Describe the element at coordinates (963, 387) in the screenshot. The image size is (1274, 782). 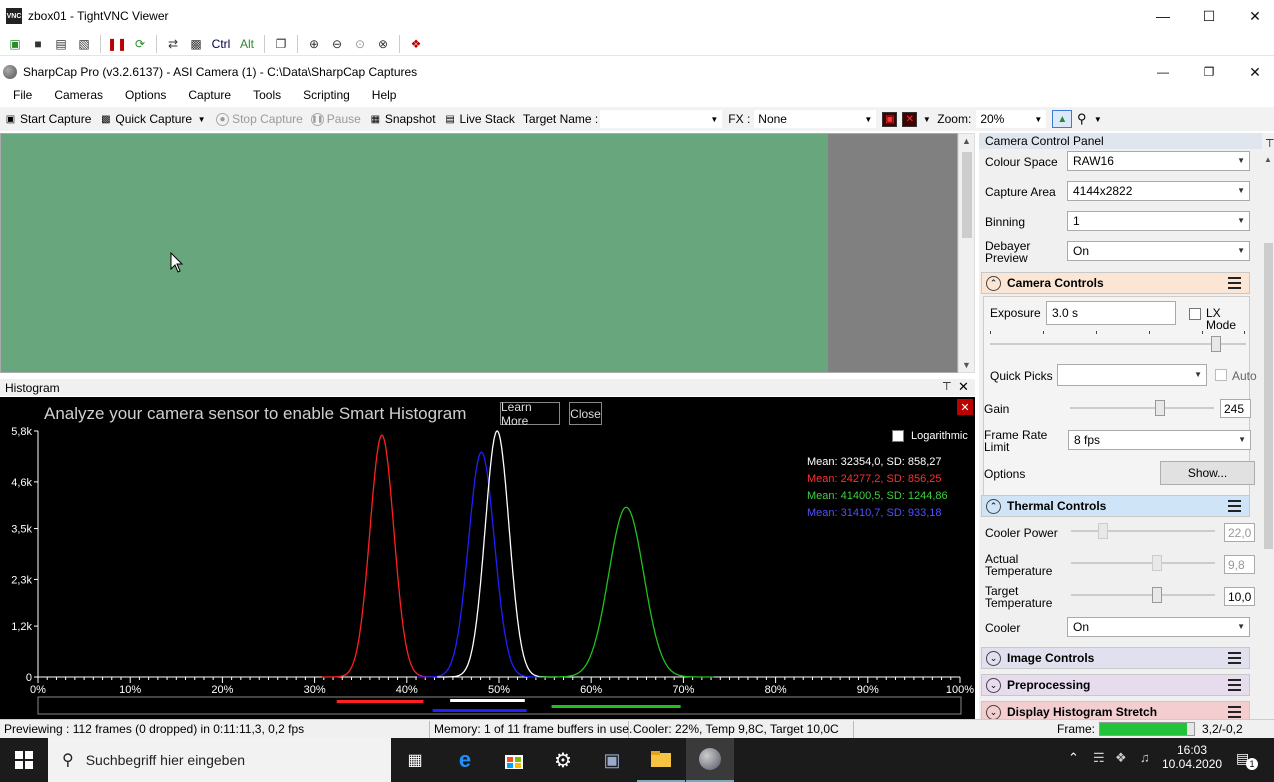
I see `close-icon: ✕` at that location.